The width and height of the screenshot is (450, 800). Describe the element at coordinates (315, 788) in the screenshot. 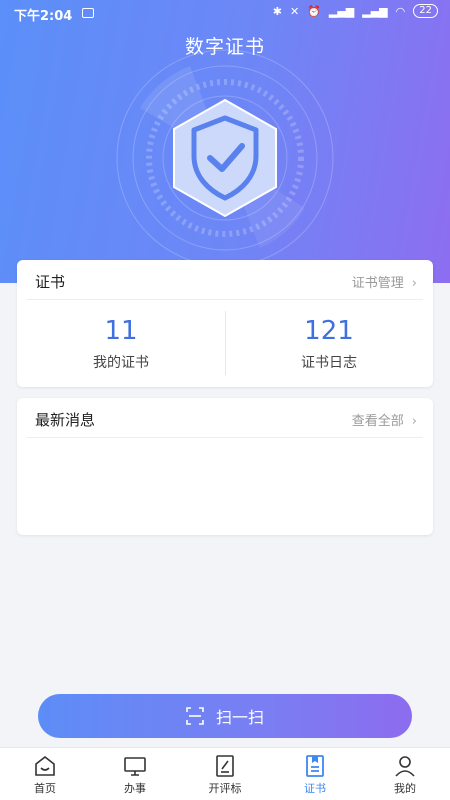

I see `tab-certificates-label: 证书` at that location.